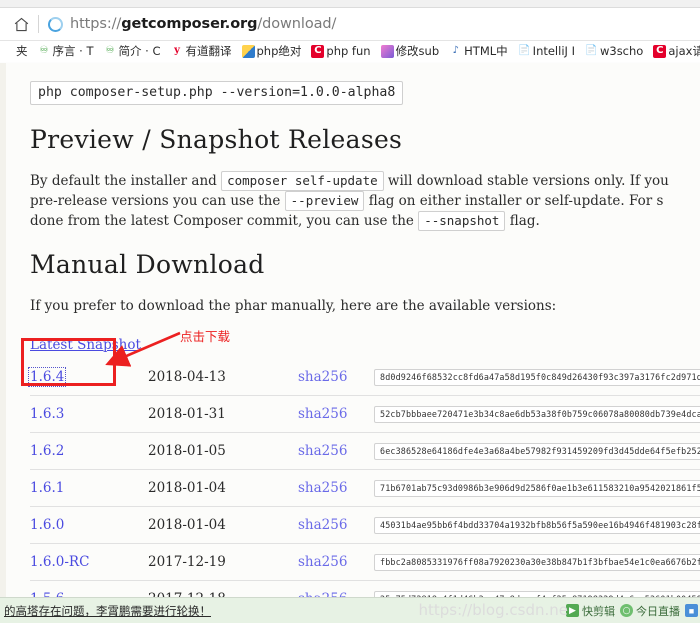 Image resolution: width=700 pixels, height=623 pixels. I want to click on version-cell: 1.6.0-RC, so click(89, 562).